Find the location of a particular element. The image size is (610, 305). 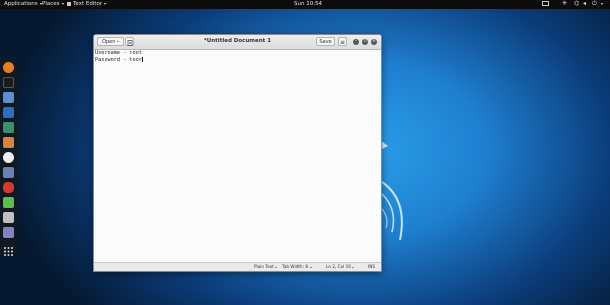

terminal-icon is located at coordinates (8, 82).